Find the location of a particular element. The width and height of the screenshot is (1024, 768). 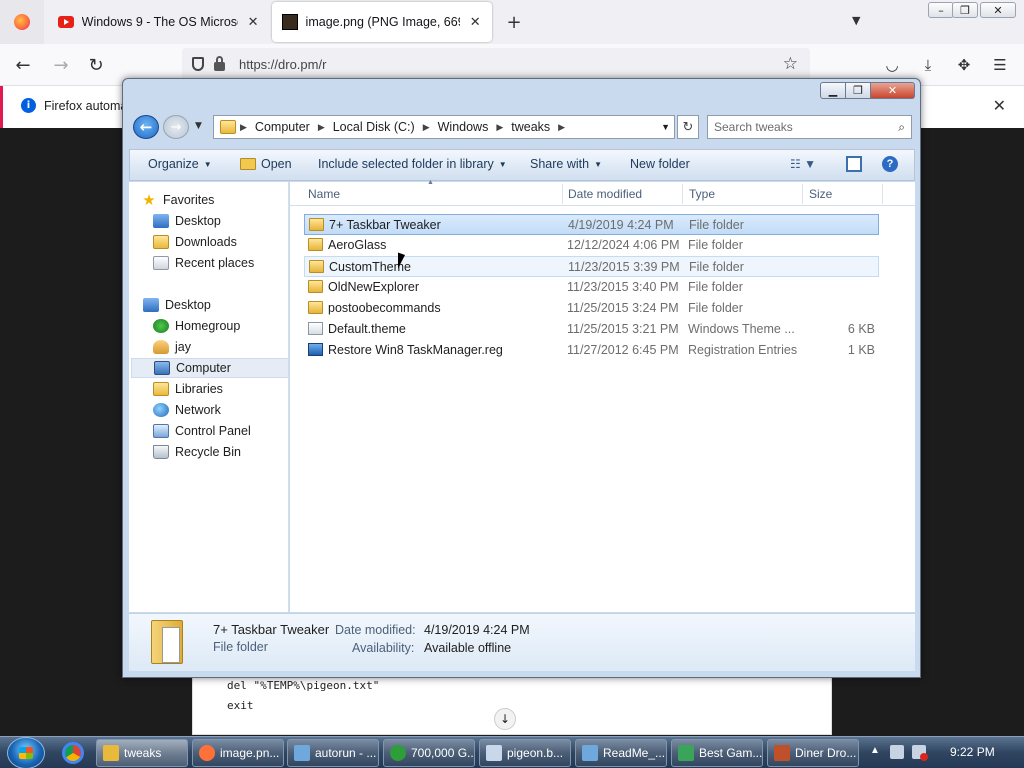

nav-label: Libraries is located at coordinates (199, 389).